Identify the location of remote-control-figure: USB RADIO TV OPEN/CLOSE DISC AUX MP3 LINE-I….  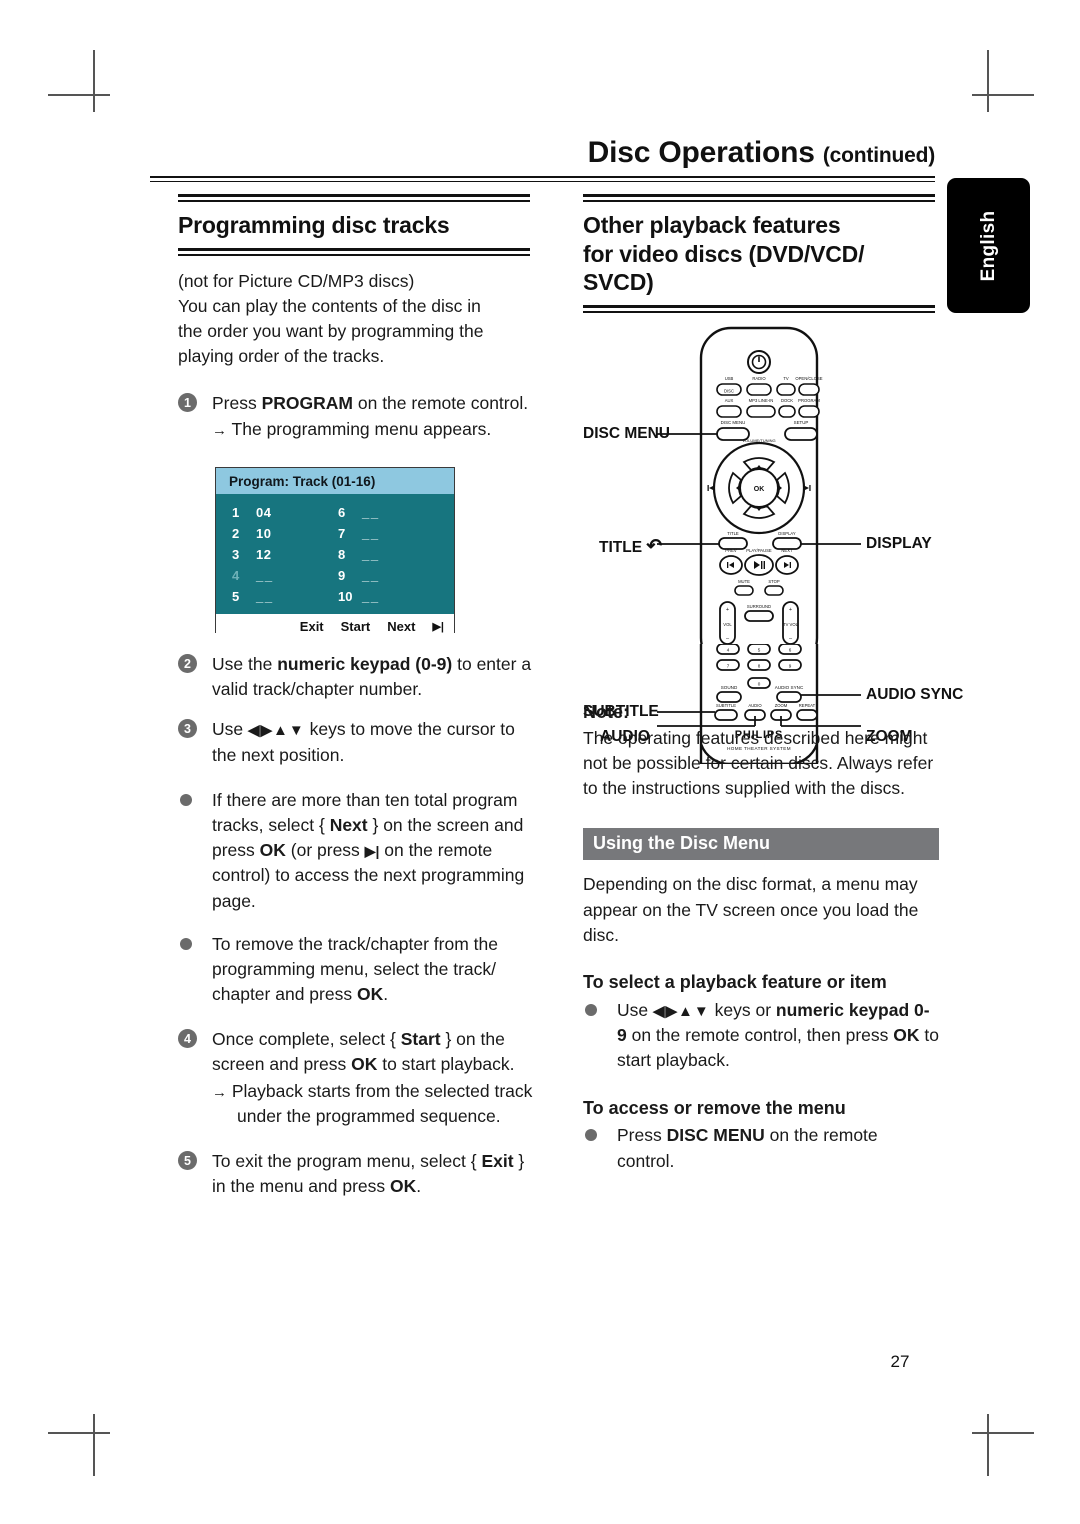
(773, 543).